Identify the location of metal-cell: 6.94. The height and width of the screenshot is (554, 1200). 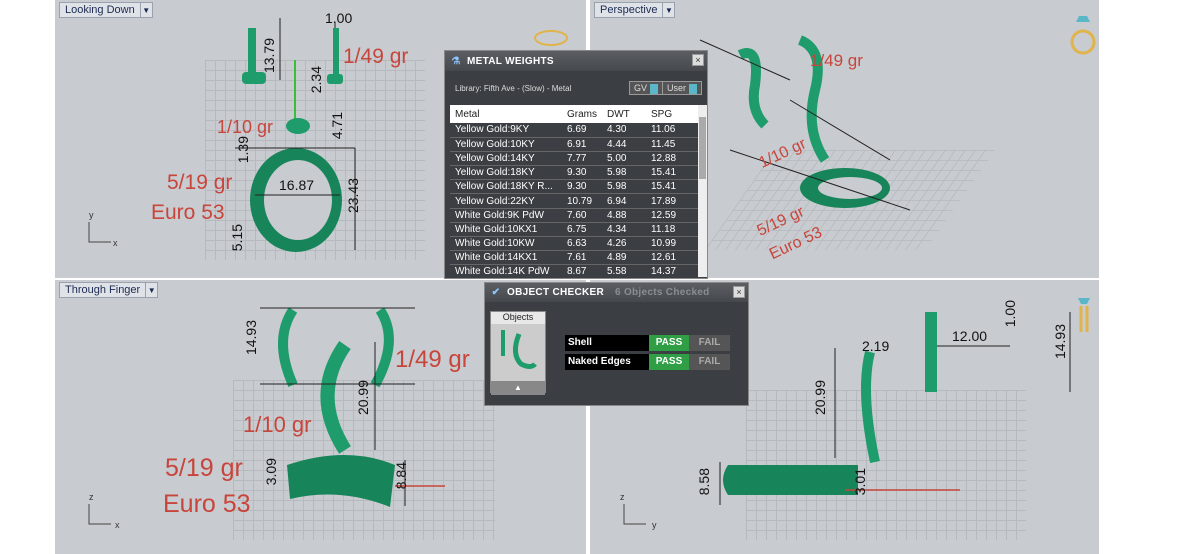
(624, 201).